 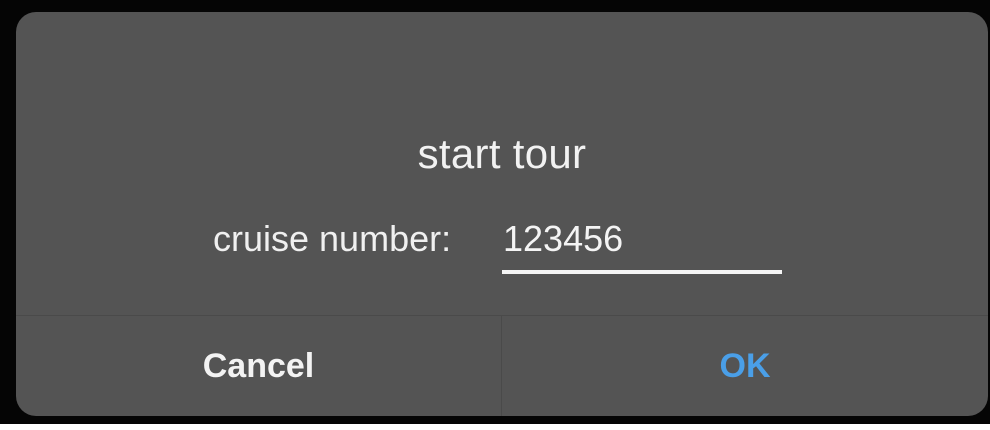 I want to click on input-underline, so click(x=642, y=272).